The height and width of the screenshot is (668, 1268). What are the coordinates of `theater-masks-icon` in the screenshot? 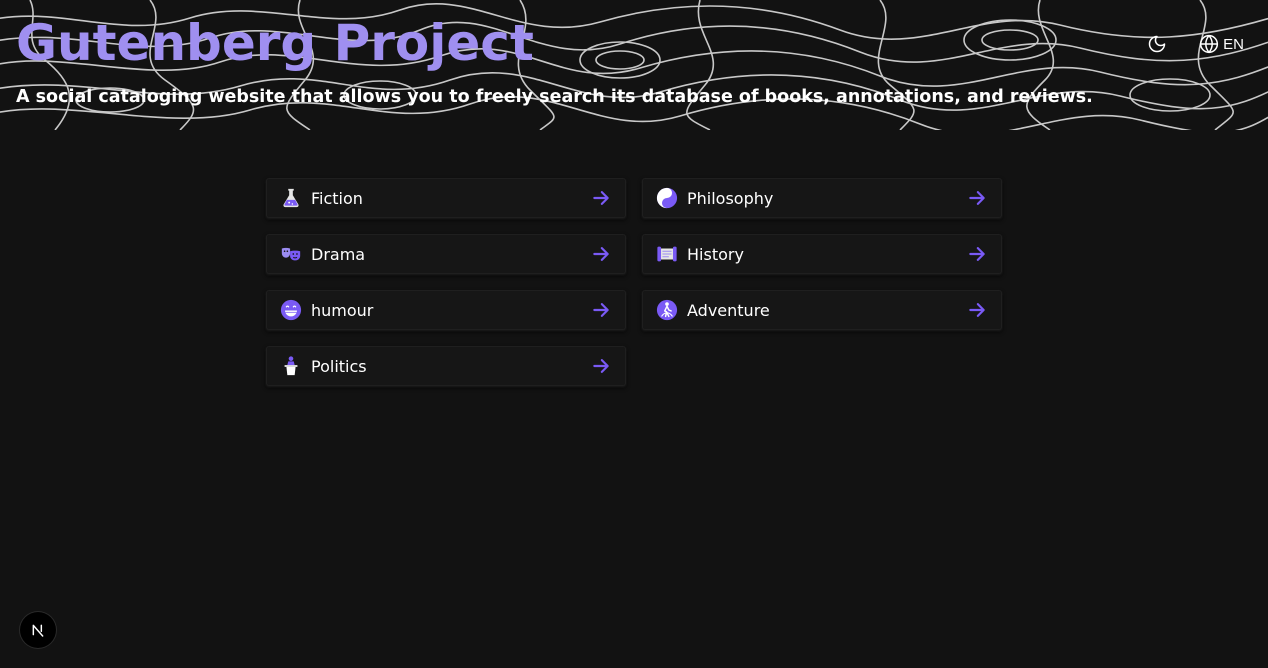 It's located at (291, 254).